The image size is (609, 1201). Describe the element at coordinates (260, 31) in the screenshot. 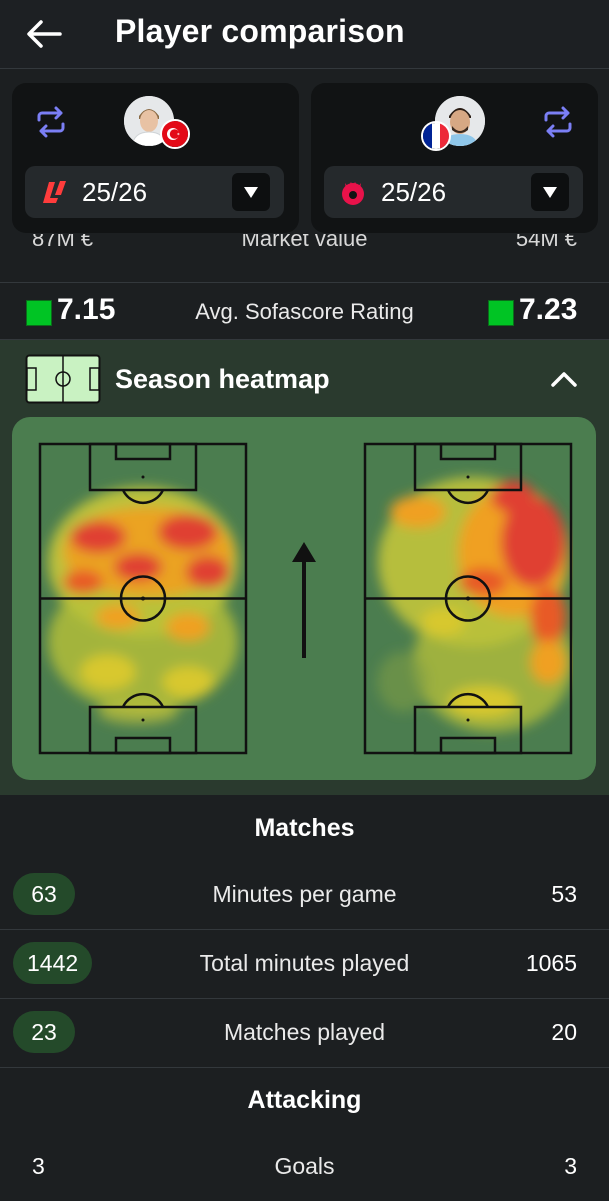

I see `page-title: Player comparison` at that location.